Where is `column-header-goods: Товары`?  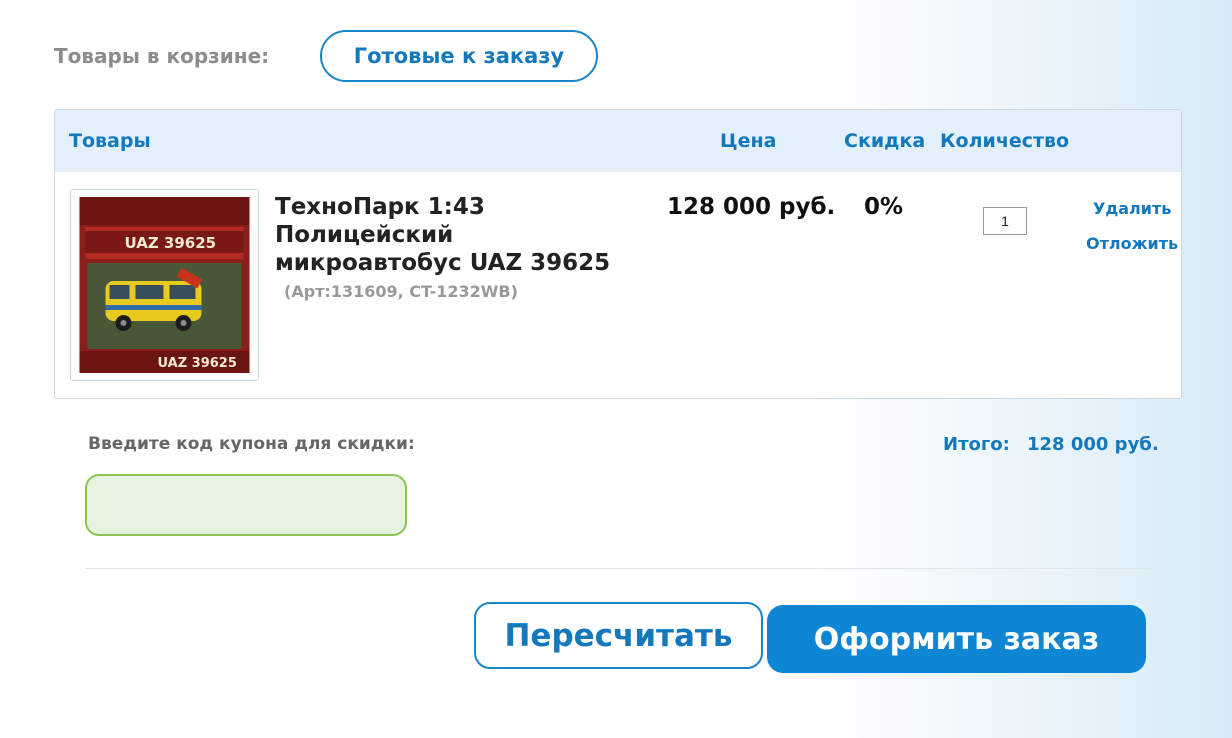 column-header-goods: Товары is located at coordinates (110, 141).